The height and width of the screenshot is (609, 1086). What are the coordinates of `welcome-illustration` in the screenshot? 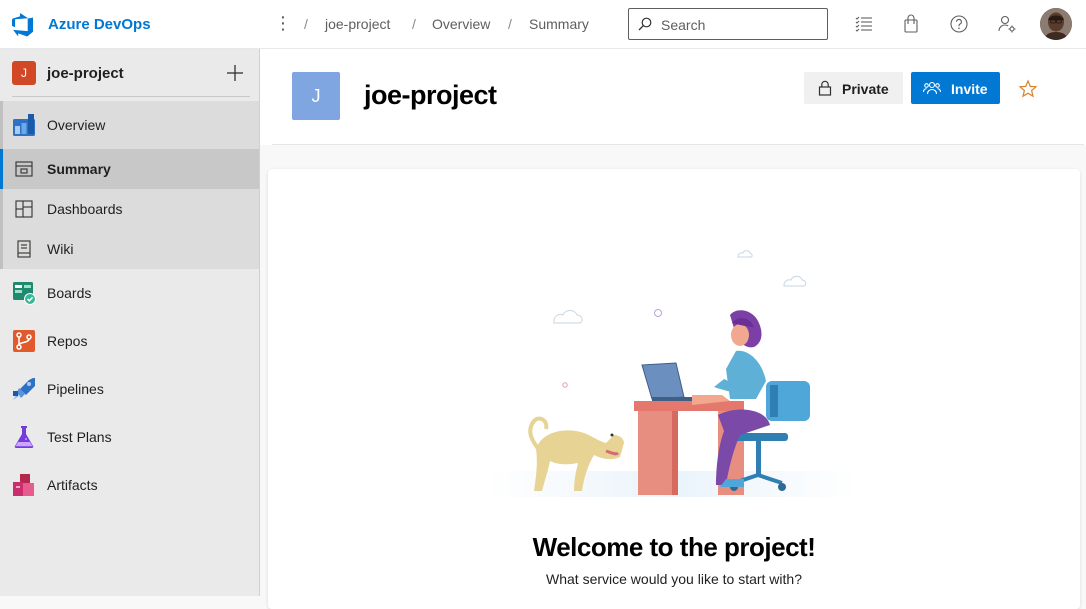 It's located at (673, 373).